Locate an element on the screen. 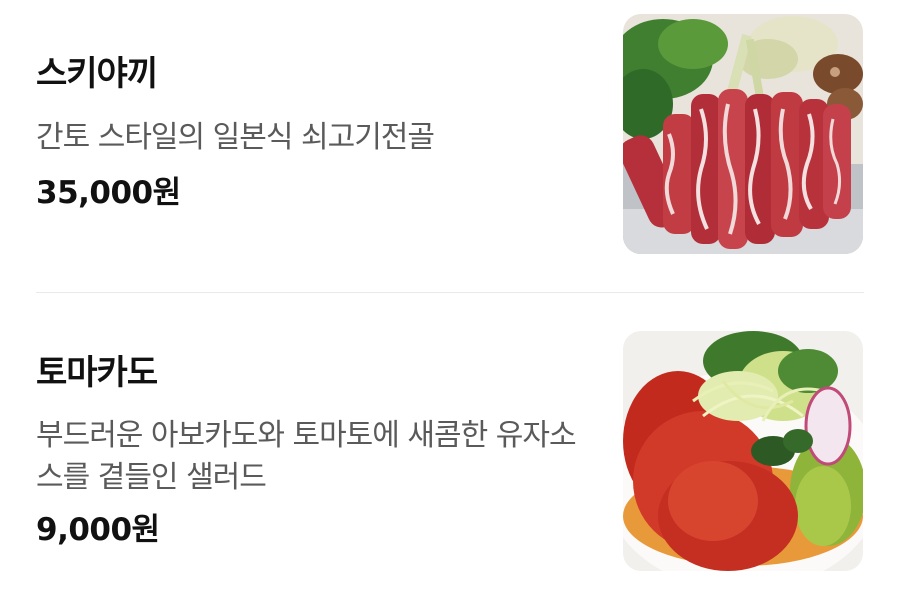  menu-item-name: 토마카도 is located at coordinates (97, 373).